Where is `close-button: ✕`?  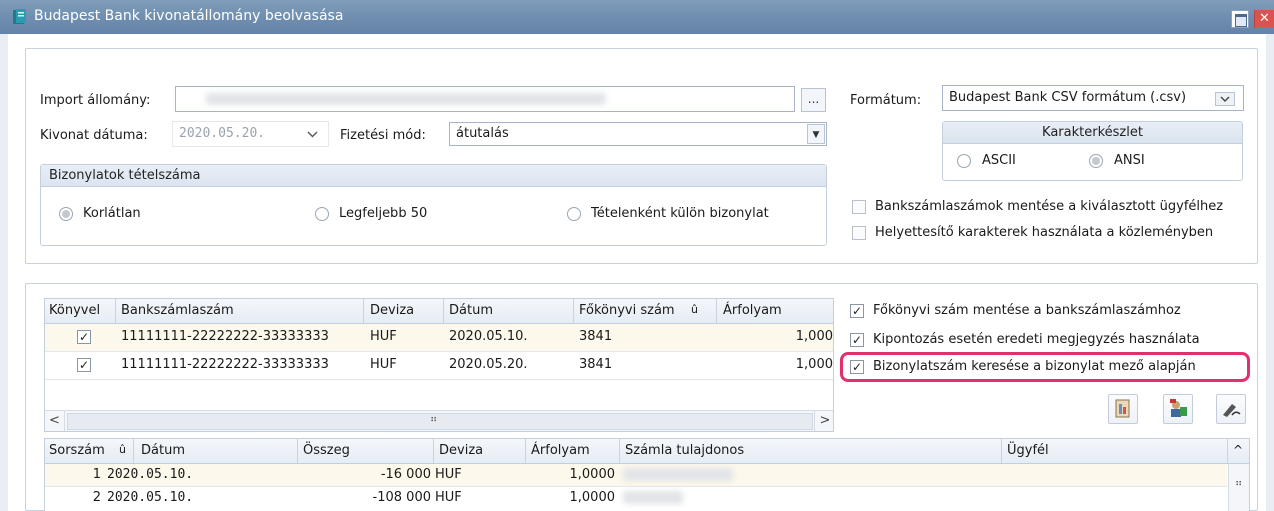
close-button: ✕ is located at coordinates (1264, 19).